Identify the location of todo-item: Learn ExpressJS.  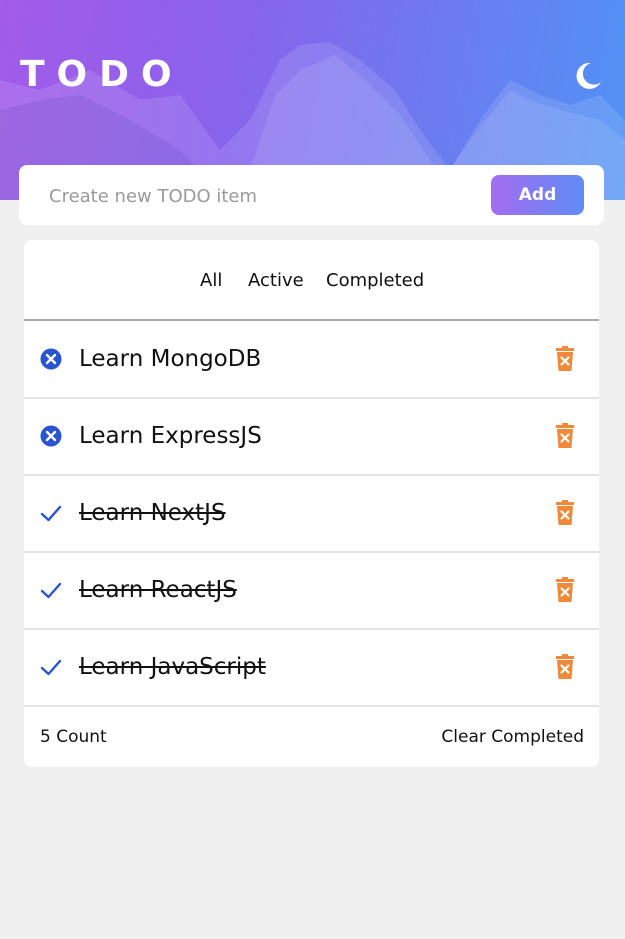
(311, 437).